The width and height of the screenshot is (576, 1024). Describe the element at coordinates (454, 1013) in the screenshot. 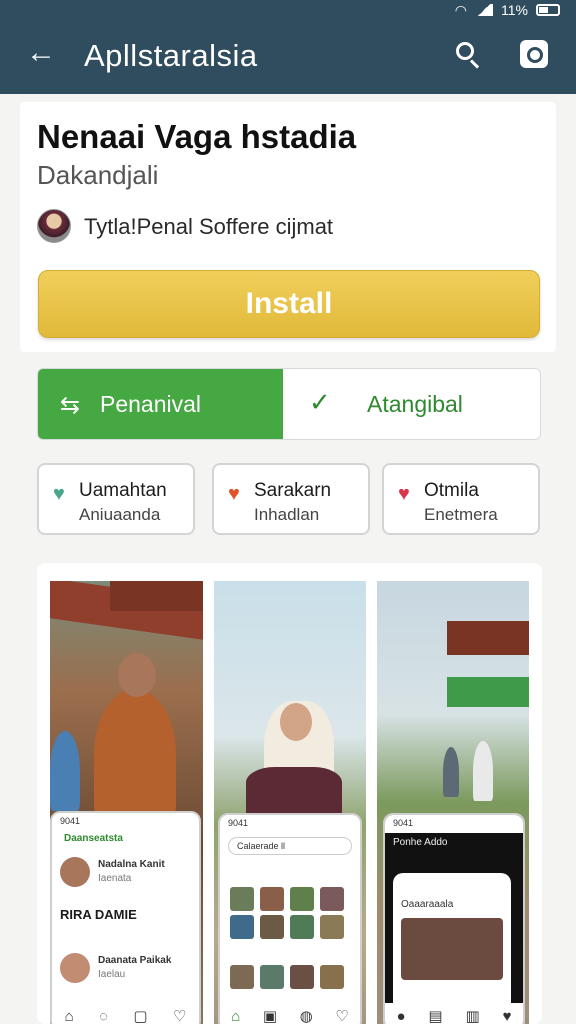

I see `bottom-nav: ● ▤ ▥ ♥` at that location.